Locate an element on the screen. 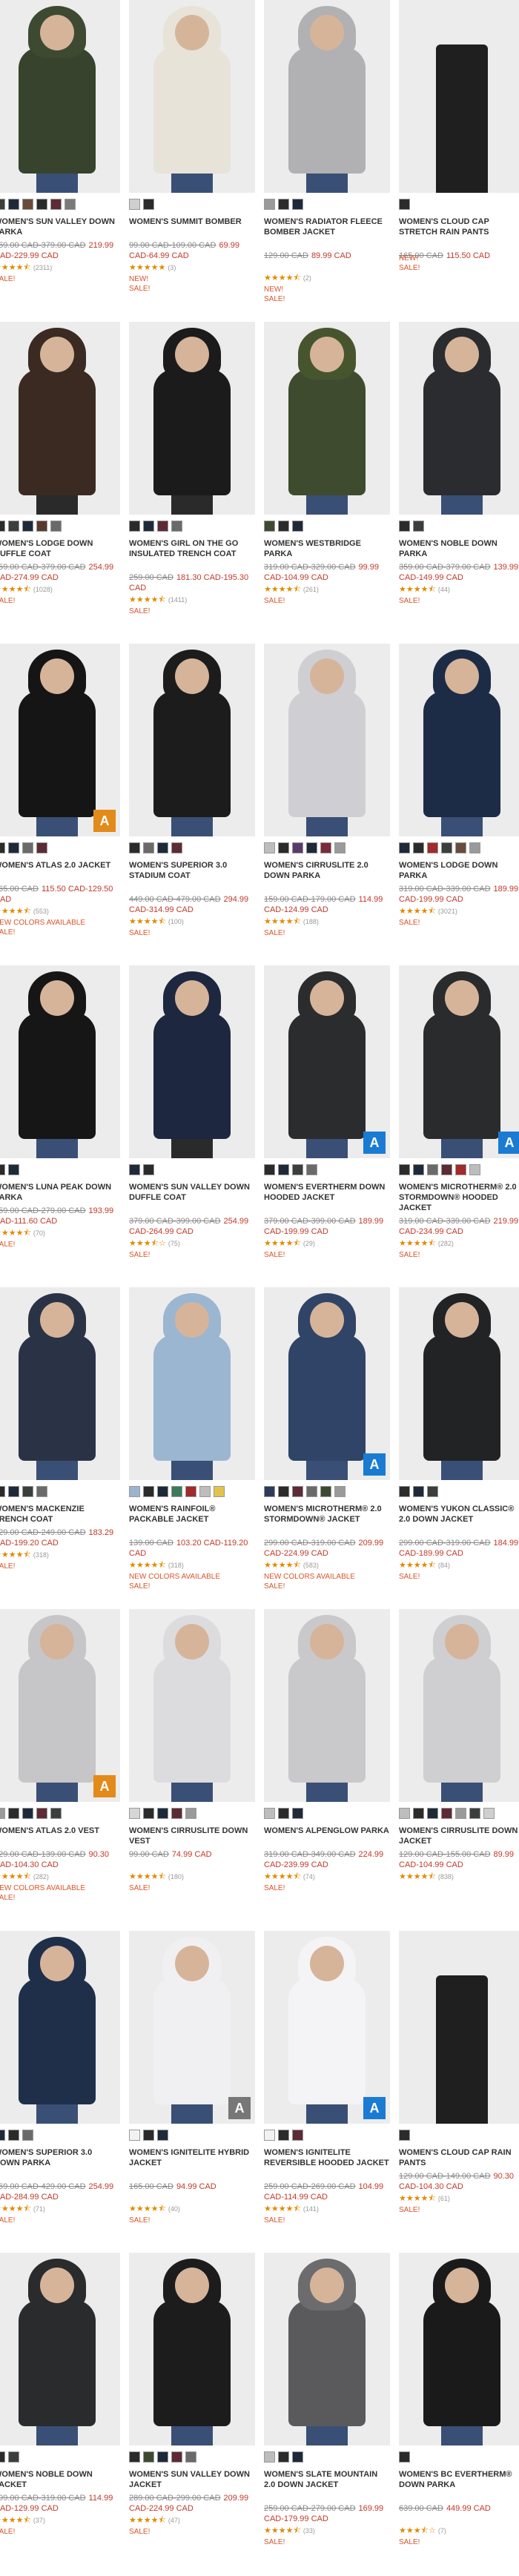  product-name: Women's Atlas 2.0 Jacket is located at coordinates (60, 865).